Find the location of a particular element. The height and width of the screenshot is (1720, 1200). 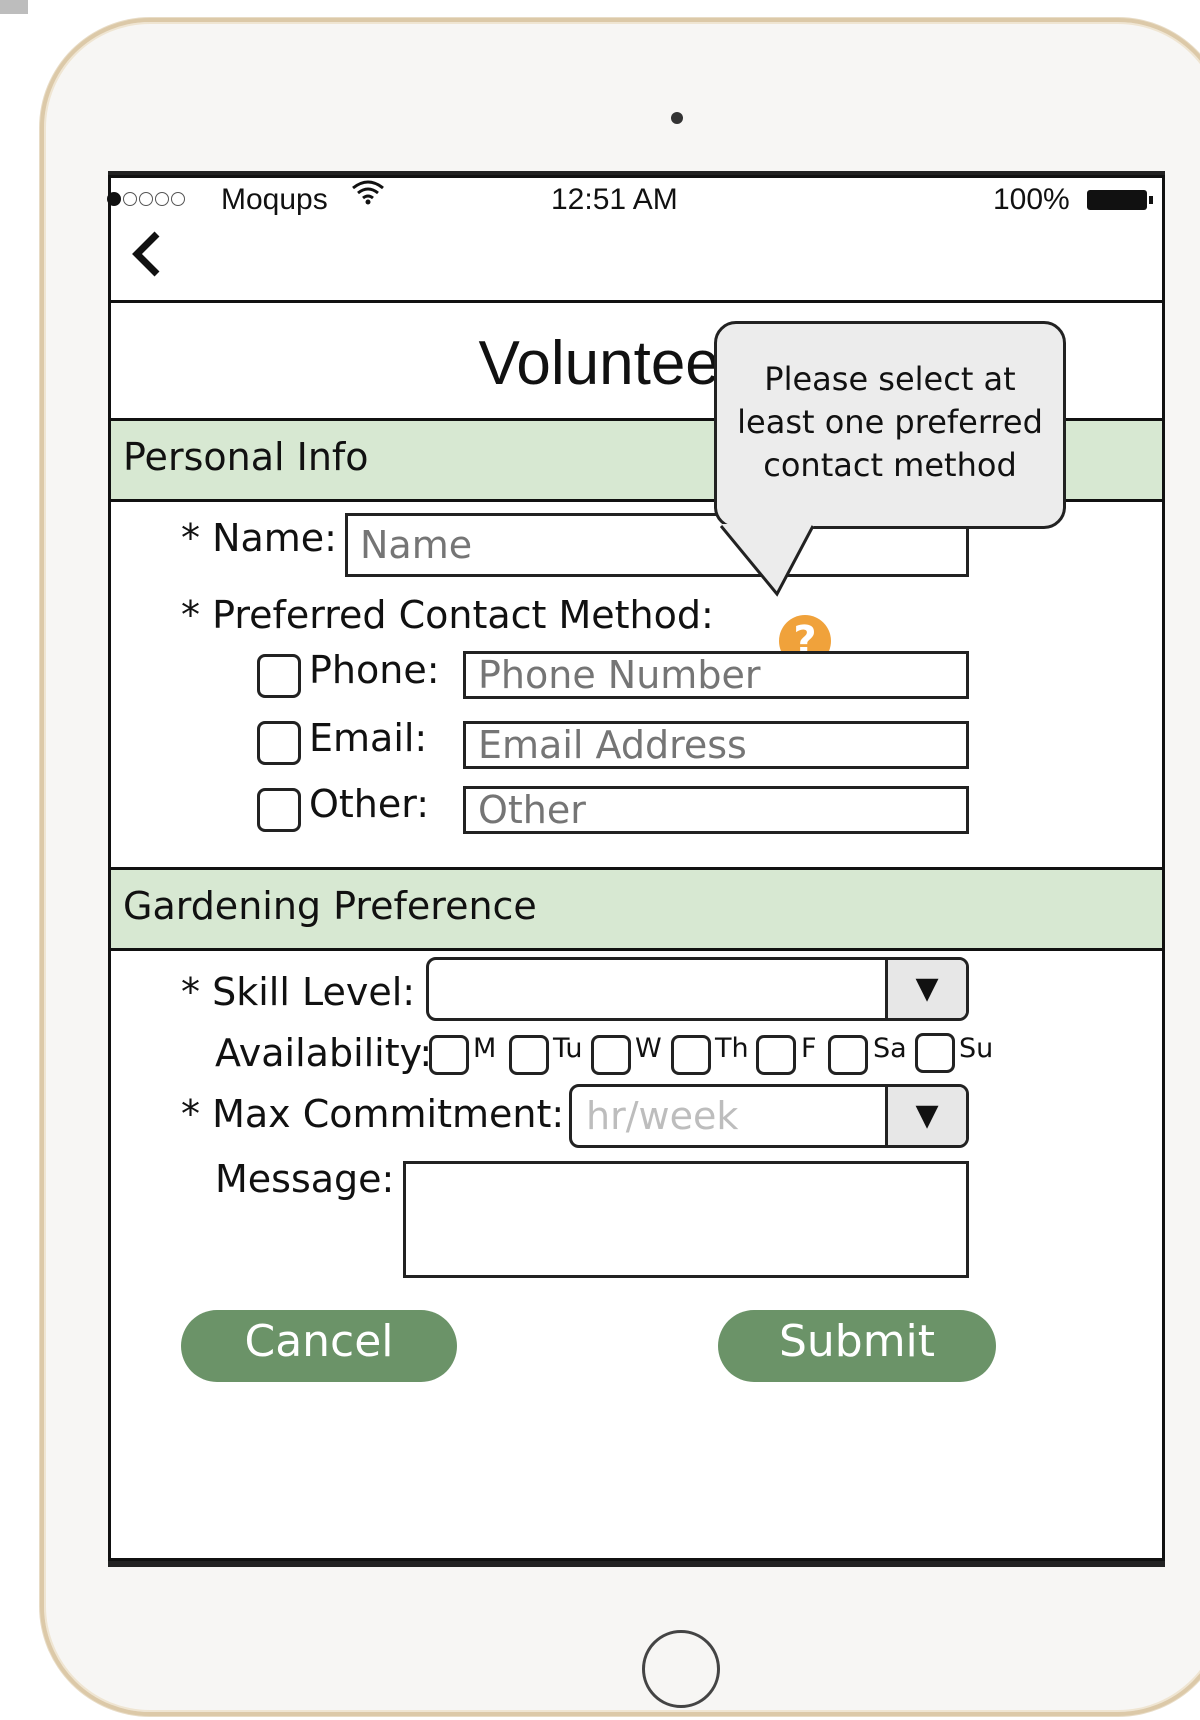

day-checkbox-tu is located at coordinates (529, 1055).